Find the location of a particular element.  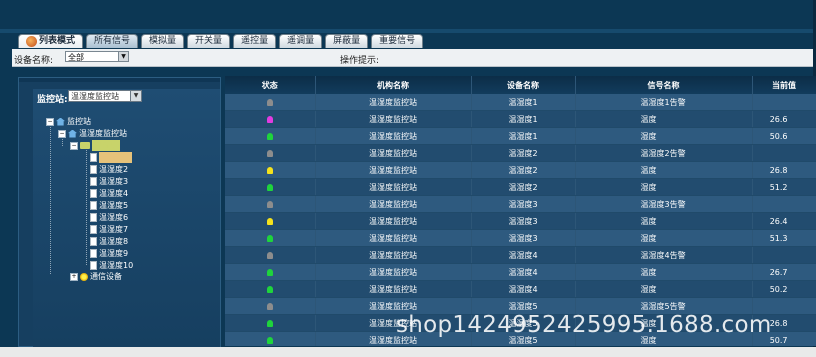

tree-node-device: 温湿度2 is located at coordinates (109, 169).